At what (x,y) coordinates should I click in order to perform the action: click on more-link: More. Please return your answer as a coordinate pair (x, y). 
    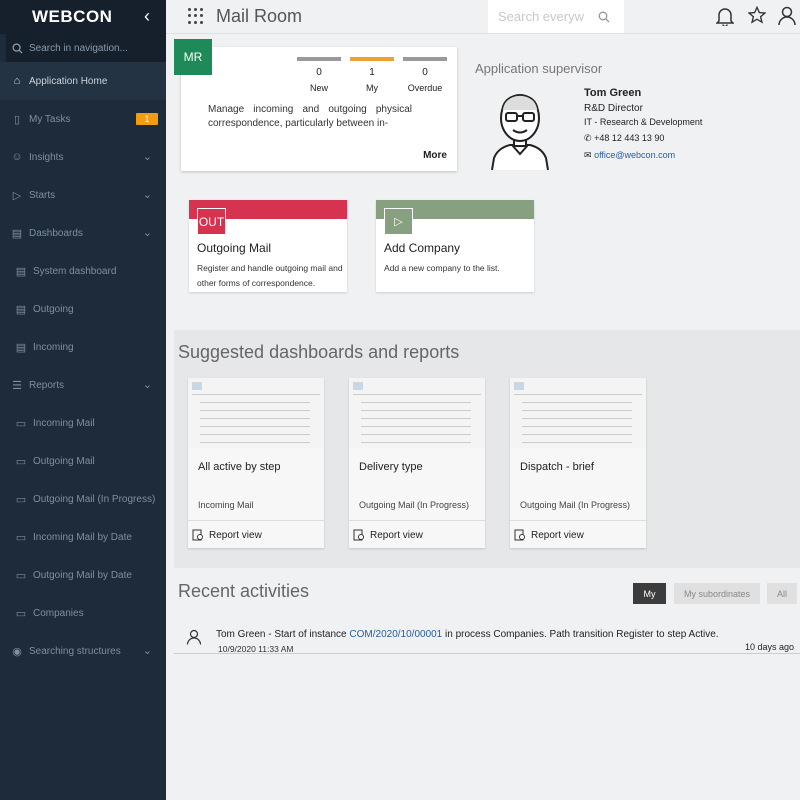
    Looking at the image, I should click on (435, 155).